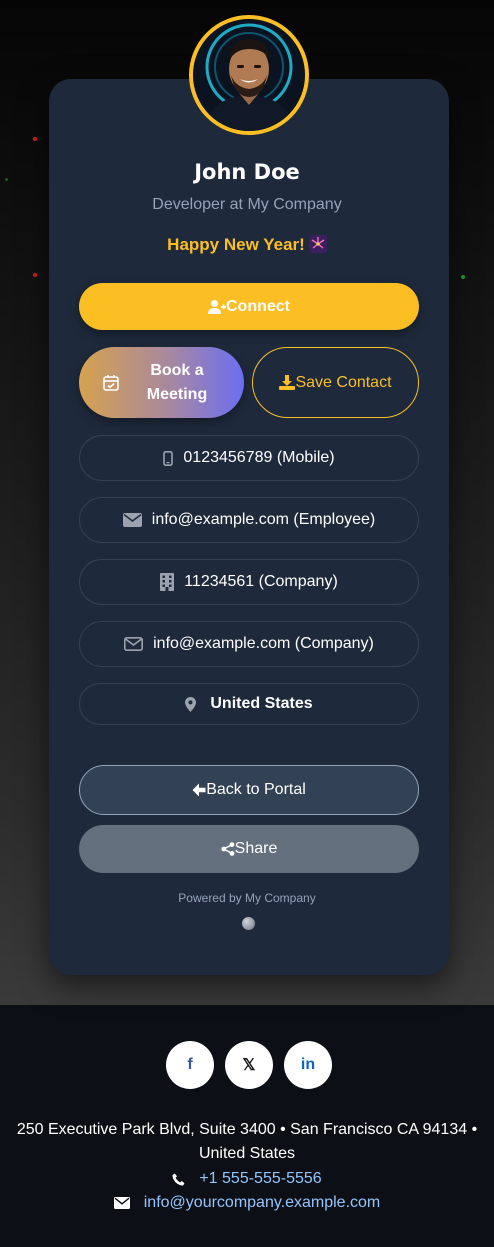 The height and width of the screenshot is (1247, 494). Describe the element at coordinates (228, 849) in the screenshot. I see `share-icon` at that location.